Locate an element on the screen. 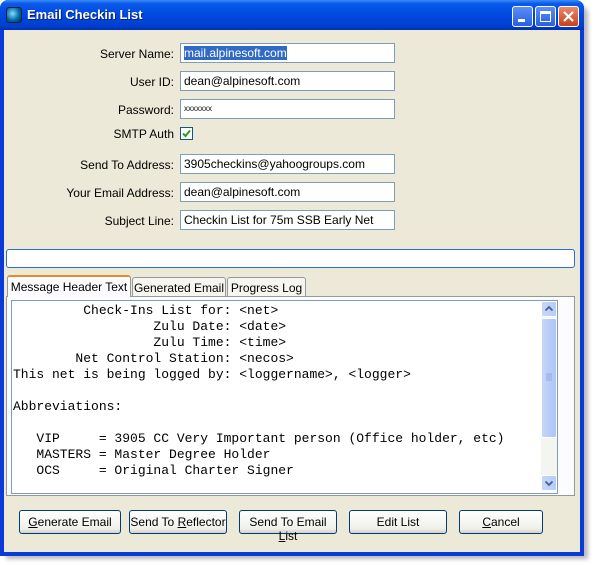  title-bar: Email Checkin List is located at coordinates (292, 15).